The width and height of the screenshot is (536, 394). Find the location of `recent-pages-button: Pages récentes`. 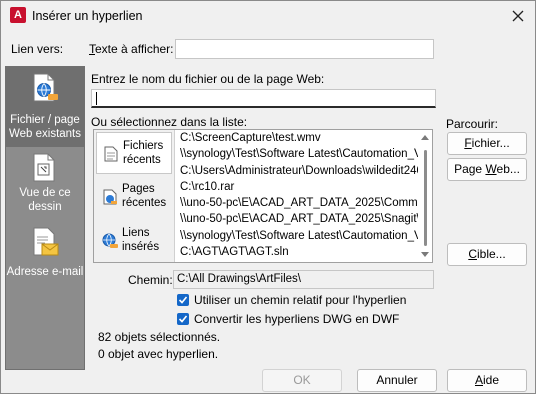

recent-pages-button: Pages récentes is located at coordinates (134, 197).